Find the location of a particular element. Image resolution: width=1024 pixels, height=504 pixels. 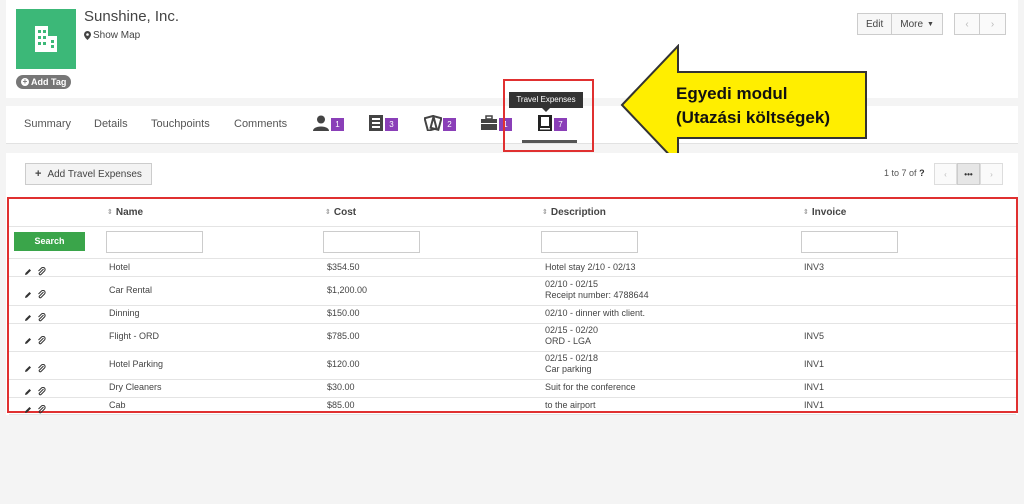

filter-name-input is located at coordinates (154, 242).